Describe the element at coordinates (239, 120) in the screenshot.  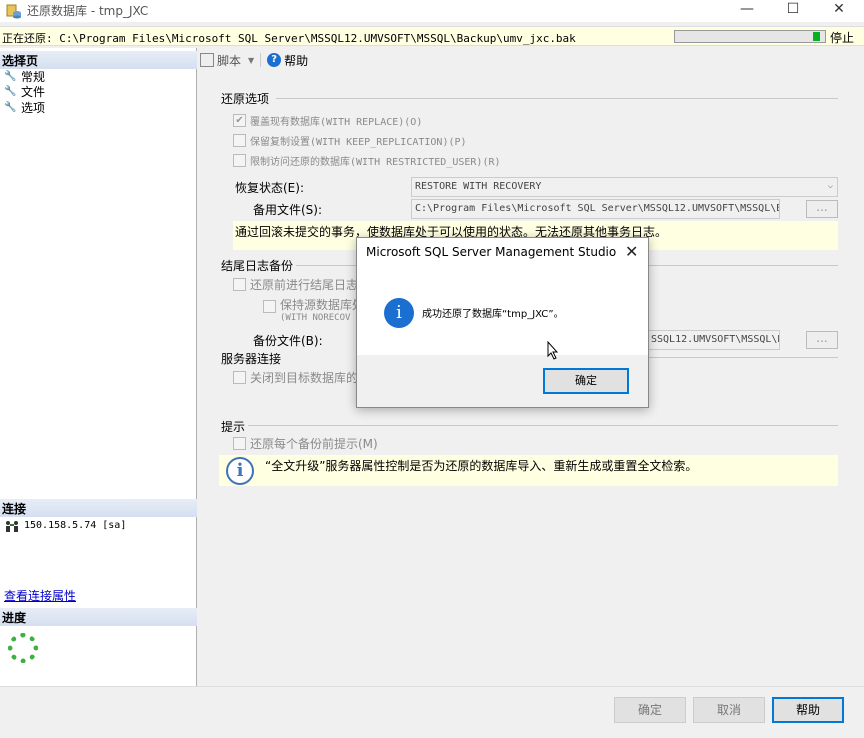
I see `checkbox-checked-icon: ✔` at that location.